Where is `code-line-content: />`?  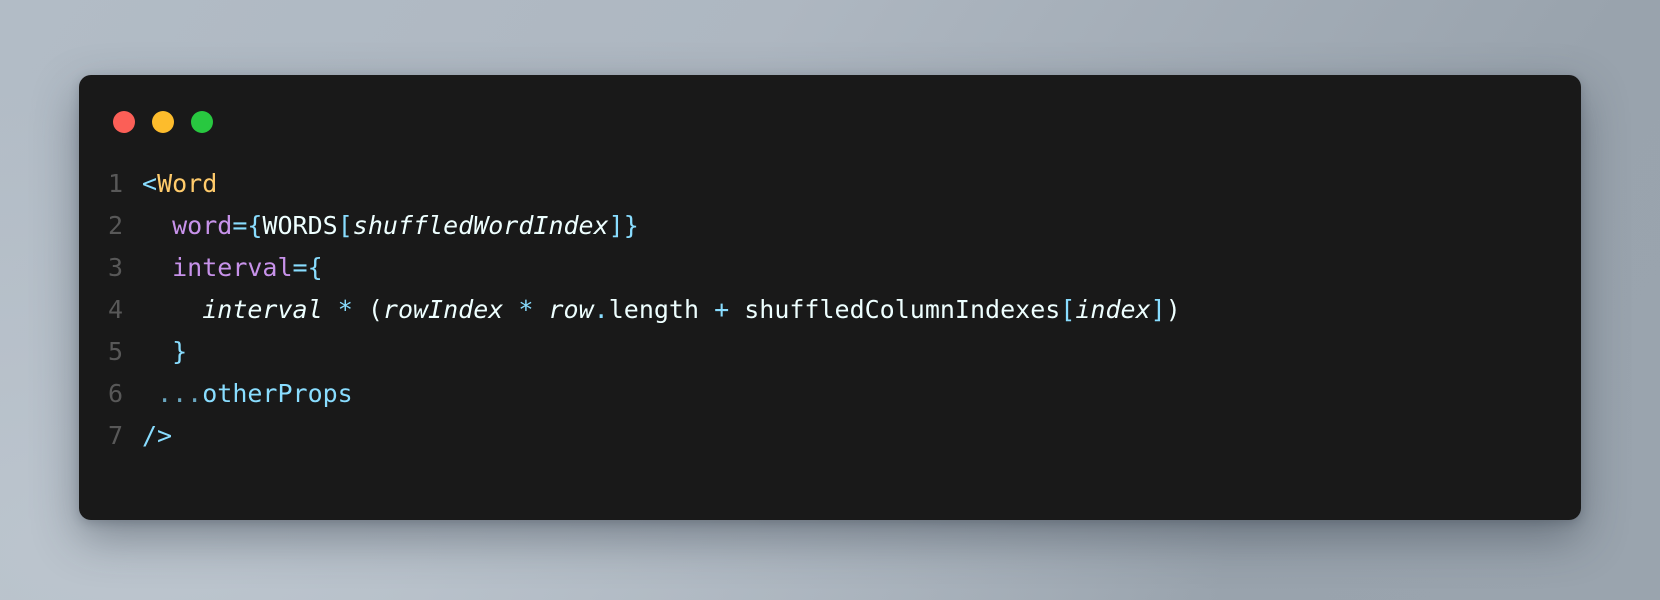 code-line-content: /> is located at coordinates (861, 436).